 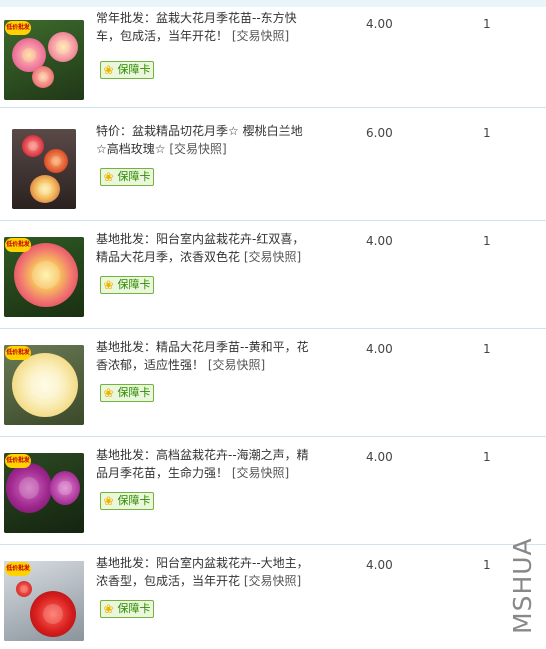 What do you see at coordinates (204, 464) in the screenshot?
I see `product-title: 基地批发：高档盆栽花卉--海潮之声，精品月季花苗，生命力强！ [交易快照]` at bounding box center [204, 464].